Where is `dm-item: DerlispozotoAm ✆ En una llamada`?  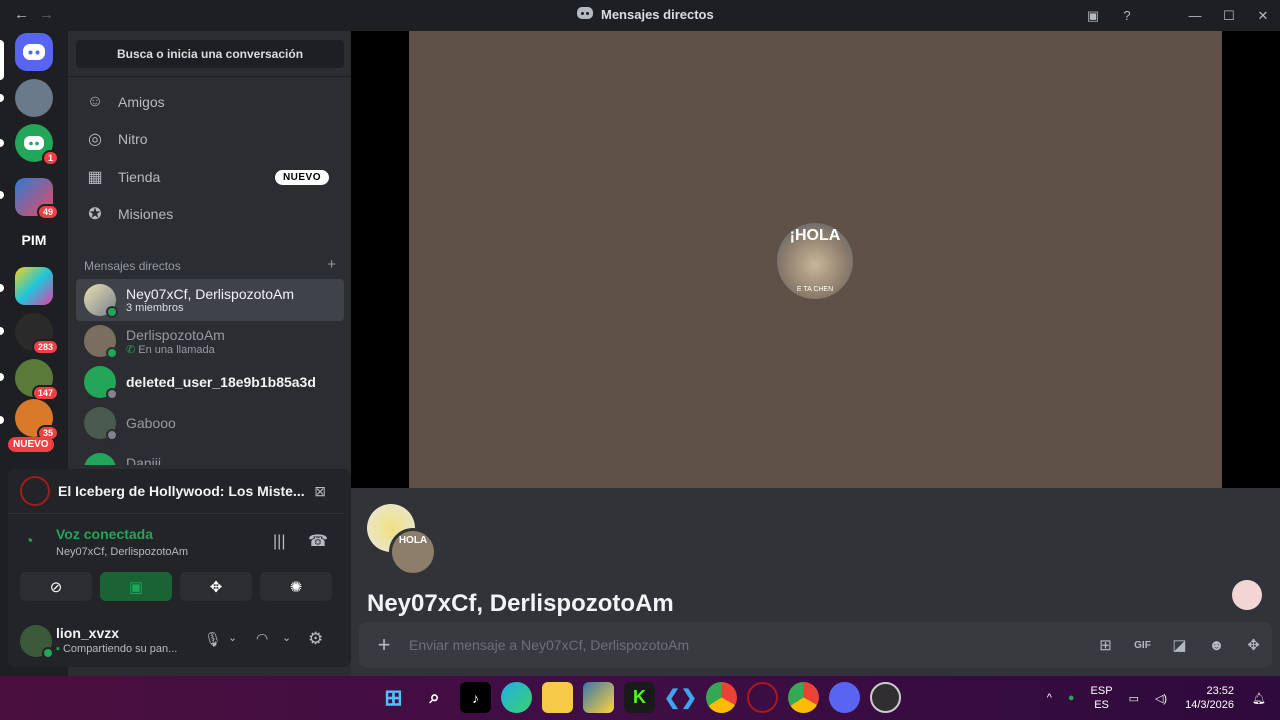
dm-item: DerlispozotoAm ✆ En una llamada is located at coordinates (210, 341).